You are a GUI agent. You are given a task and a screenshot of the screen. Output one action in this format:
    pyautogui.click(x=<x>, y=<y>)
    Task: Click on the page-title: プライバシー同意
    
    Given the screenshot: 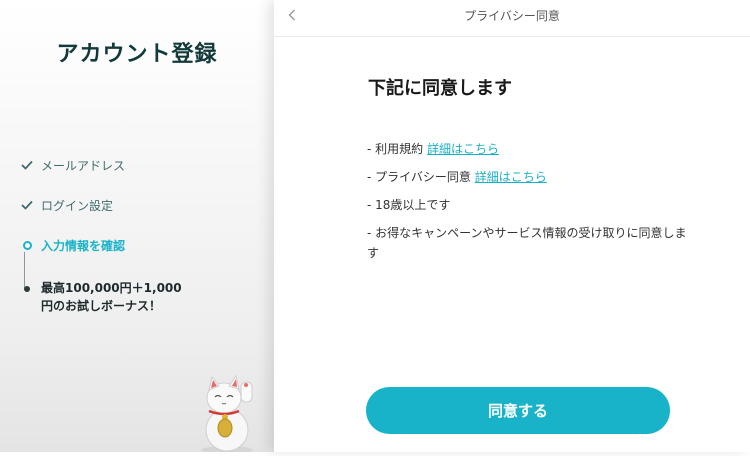 What is the action you would take?
    pyautogui.click(x=512, y=16)
    